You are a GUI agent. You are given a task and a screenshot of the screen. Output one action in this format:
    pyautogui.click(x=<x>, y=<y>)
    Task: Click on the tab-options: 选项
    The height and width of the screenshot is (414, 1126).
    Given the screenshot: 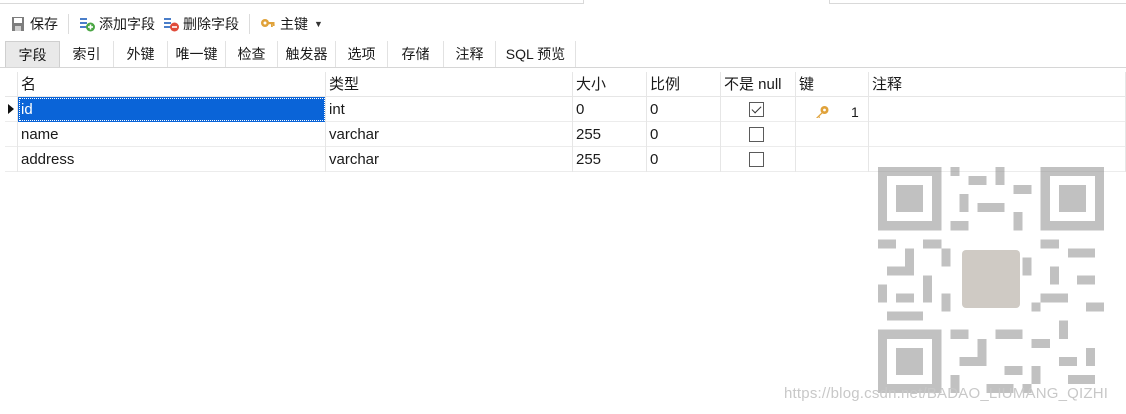 What is the action you would take?
    pyautogui.click(x=362, y=54)
    